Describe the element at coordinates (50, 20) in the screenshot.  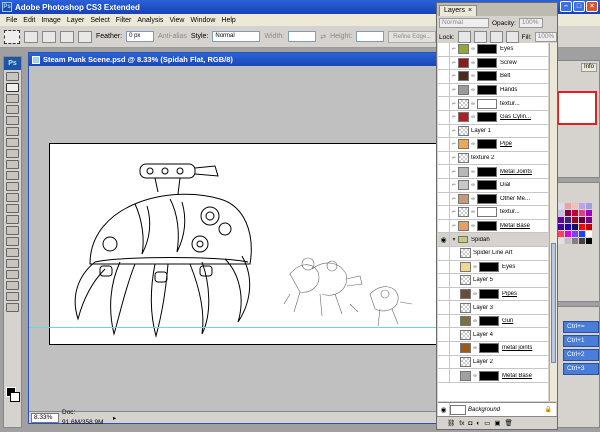
I see `menu-image: Image` at that location.